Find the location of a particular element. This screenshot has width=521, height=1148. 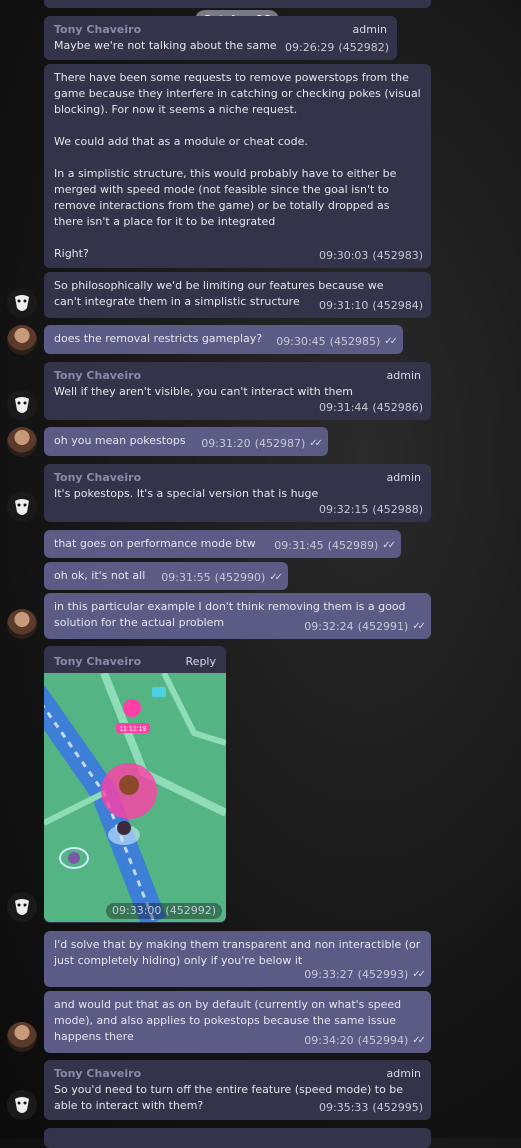

message-time: 09:26:29 is located at coordinates (310, 47).